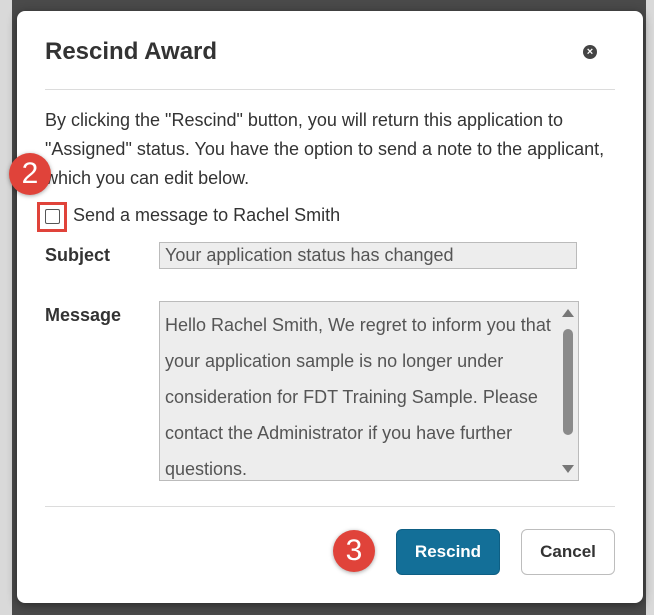  Describe the element at coordinates (354, 551) in the screenshot. I see `step-3-annotation-badge: 3` at that location.